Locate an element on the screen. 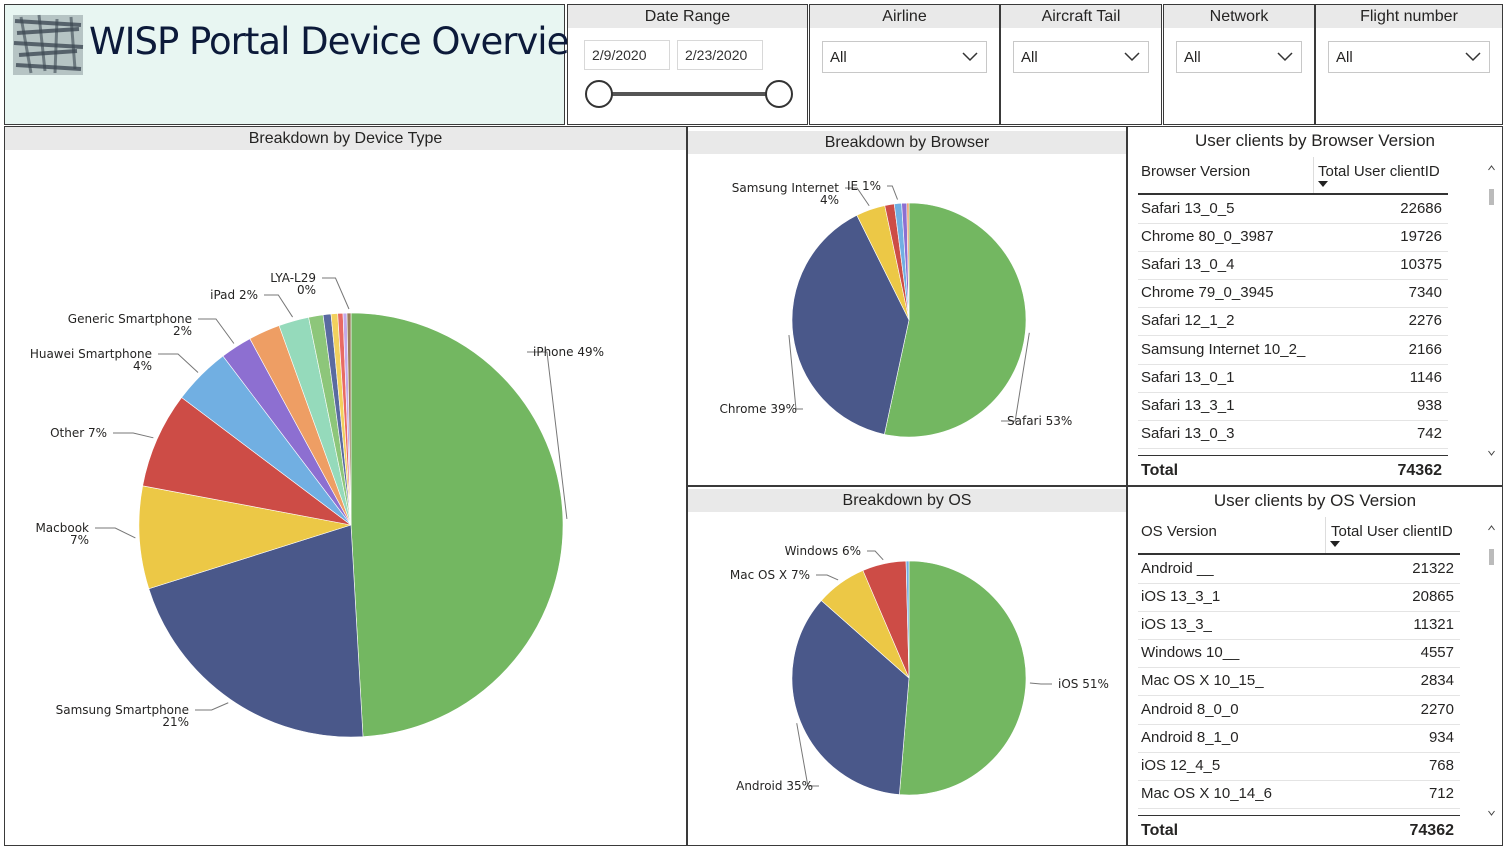  chart-title: Breakdown by OS is located at coordinates (907, 500).